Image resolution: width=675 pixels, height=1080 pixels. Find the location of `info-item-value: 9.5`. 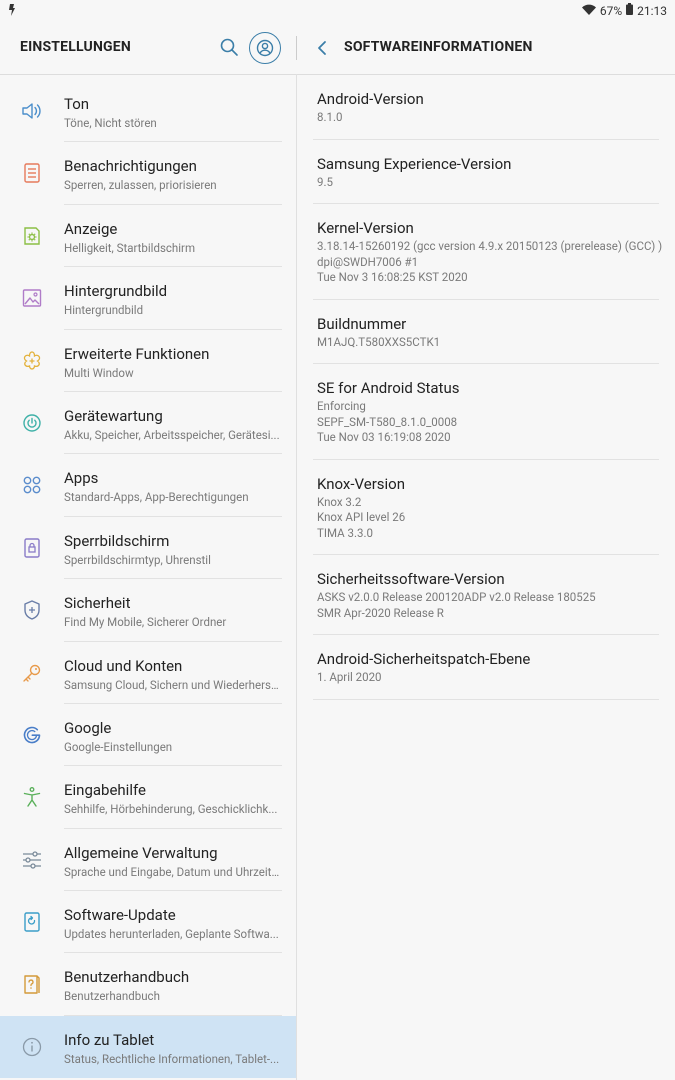

info-item-value: 9.5 is located at coordinates (325, 181).